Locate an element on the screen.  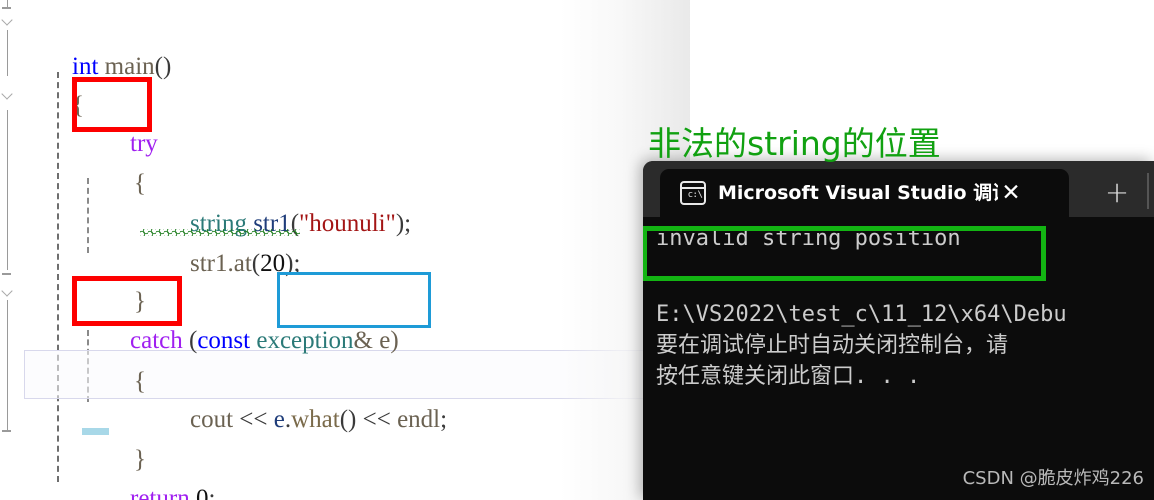
code-line-catch-brace: { is located at coordinates (140, 381).